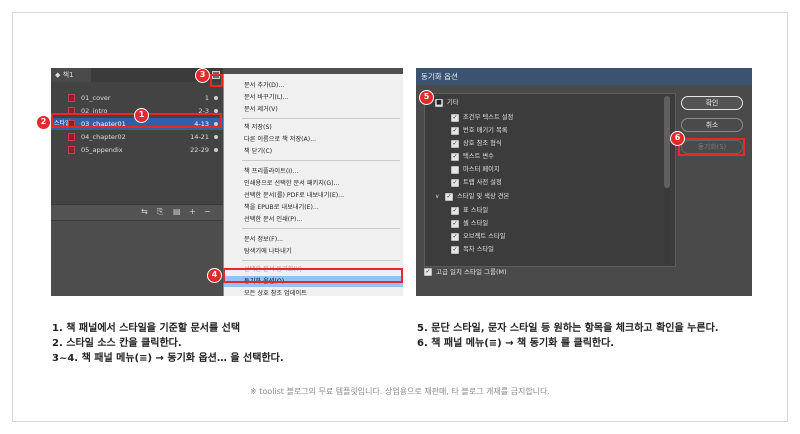 The width and height of the screenshot is (800, 434). What do you see at coordinates (313, 151) in the screenshot?
I see `menu-close-book: 책 닫기(C)` at bounding box center [313, 151].